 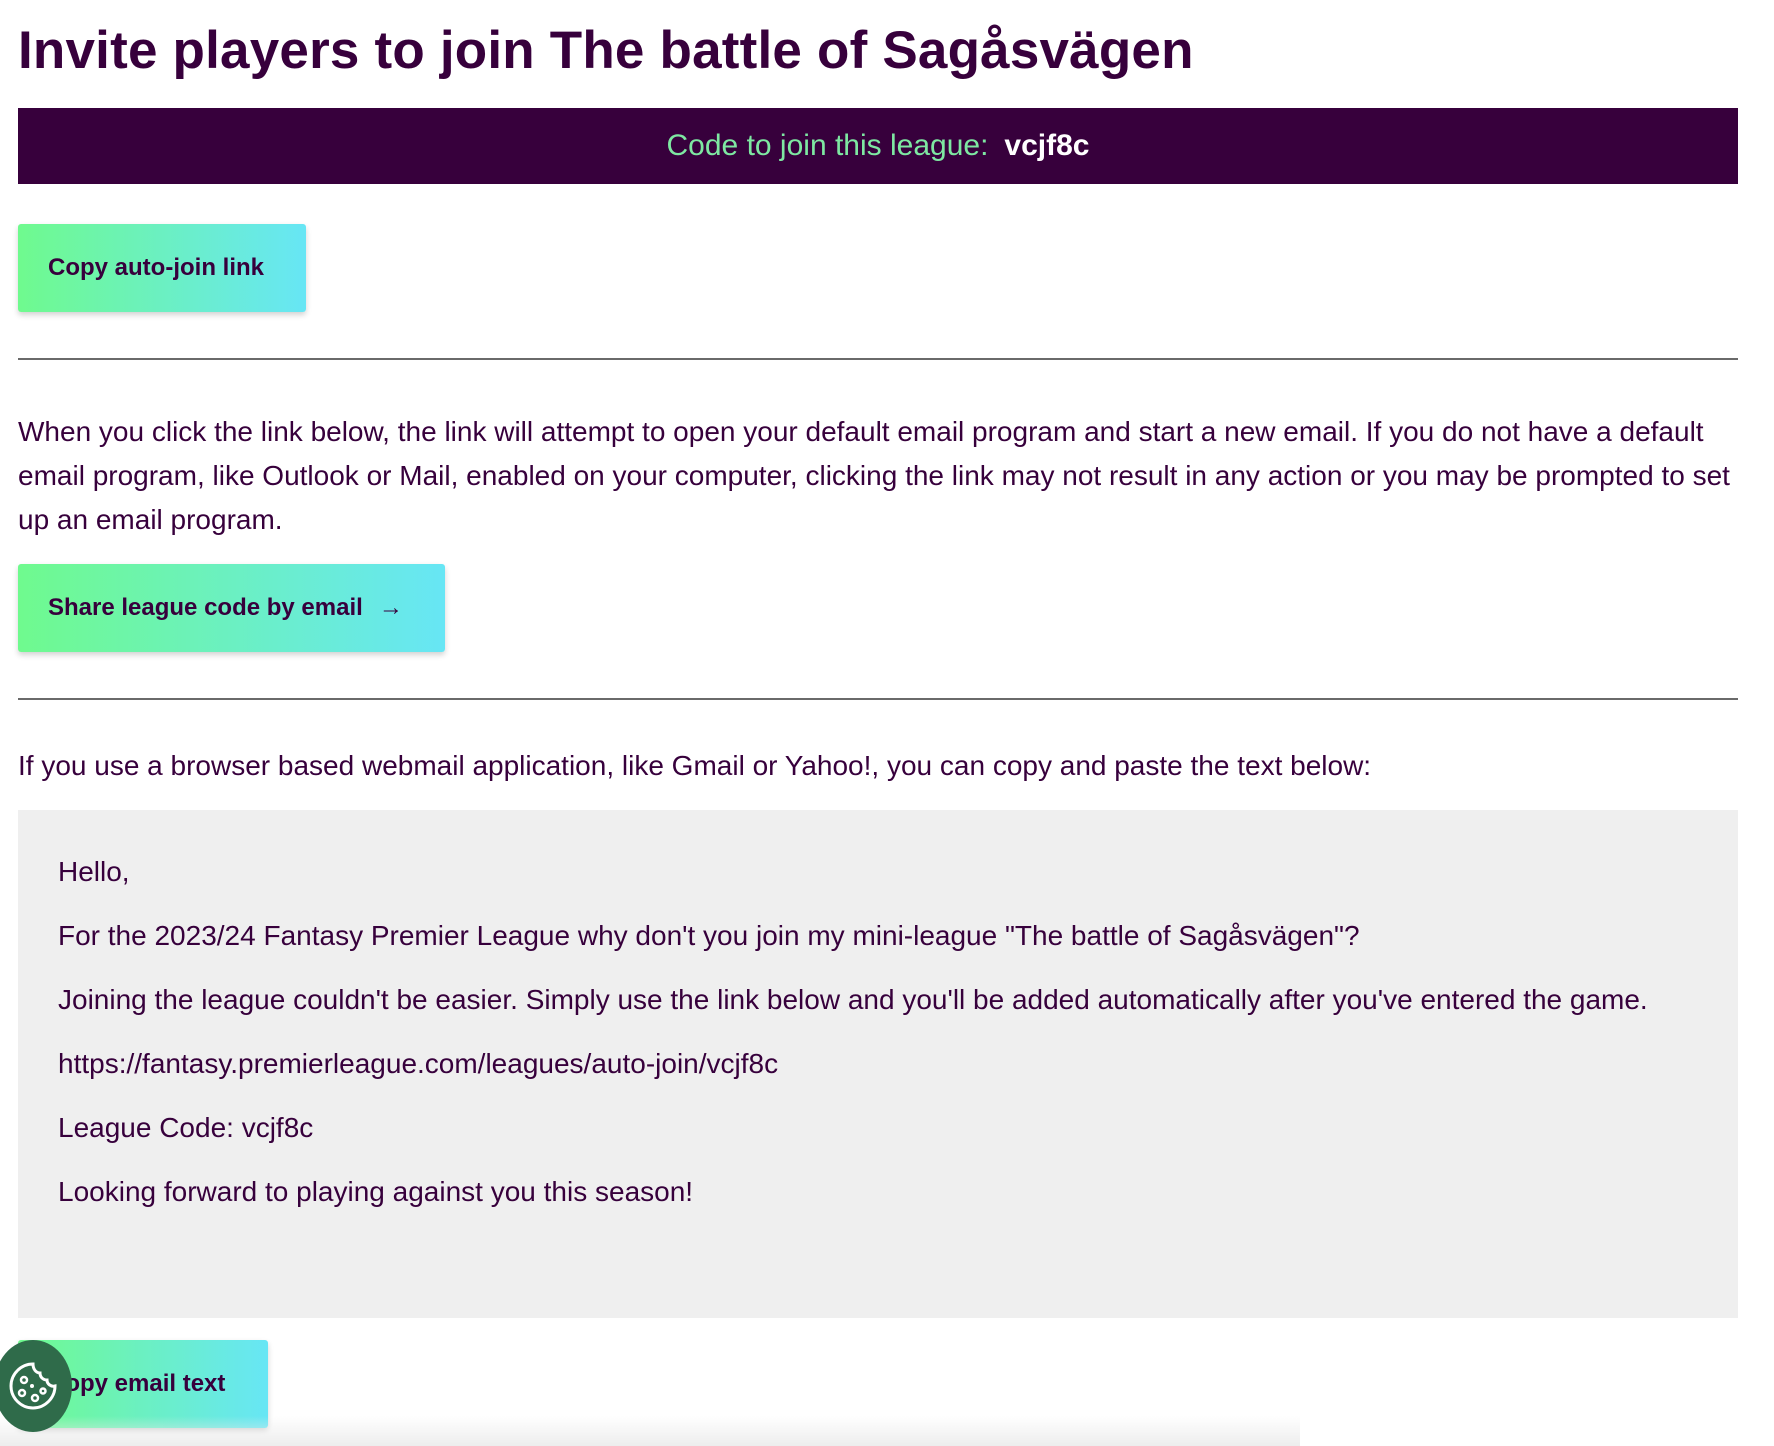 I want to click on arrow-right-icon: →, so click(x=390, y=607).